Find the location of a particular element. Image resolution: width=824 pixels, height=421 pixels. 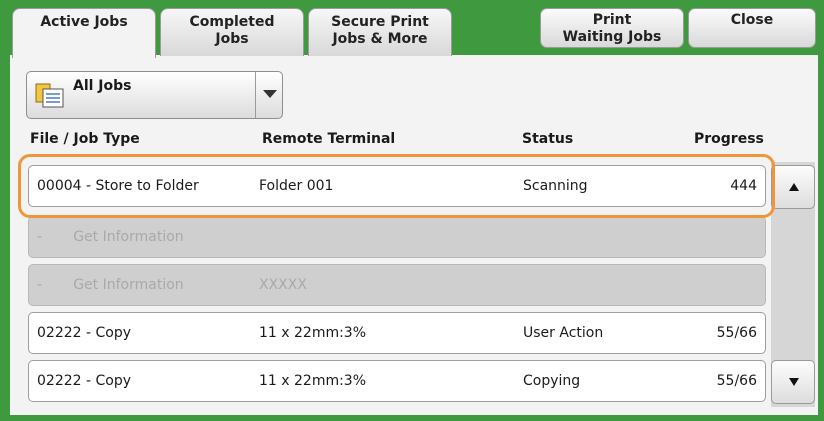

tab-secure-print: Secure Print Jobs & More is located at coordinates (380, 32).